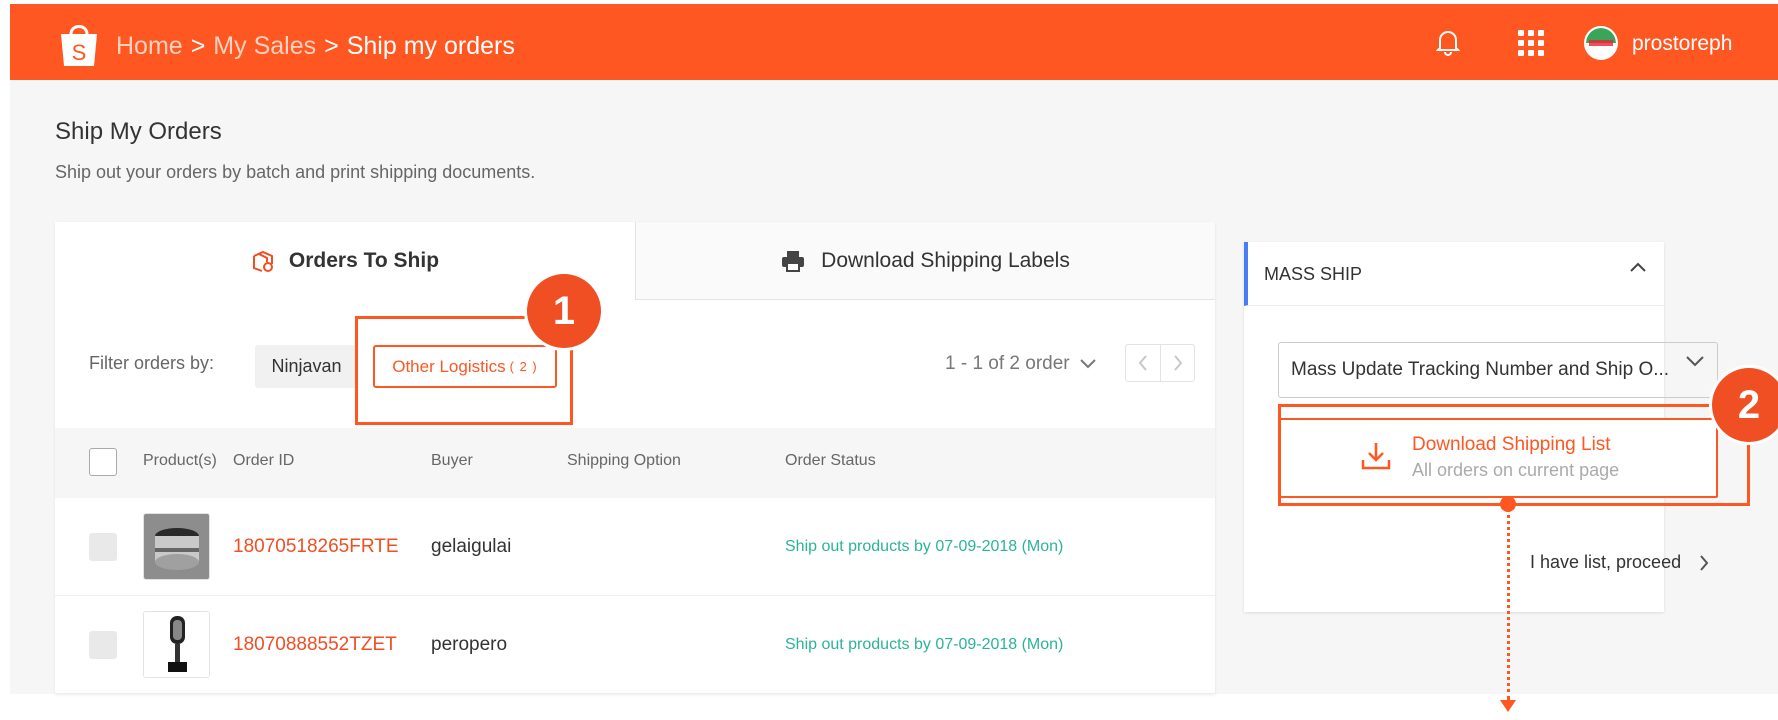 The height and width of the screenshot is (720, 1778). What do you see at coordinates (1745, 405) in the screenshot?
I see `callout-2-badge: 2` at bounding box center [1745, 405].